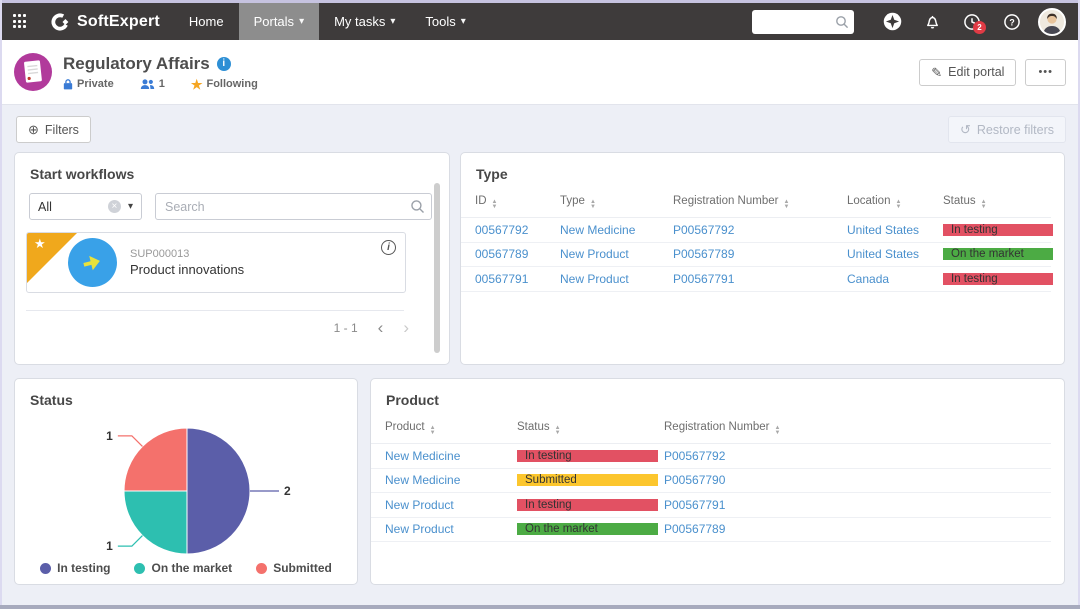 The width and height of the screenshot is (1080, 609). Describe the element at coordinates (33, 129) in the screenshot. I see `plus-circle-icon: ⊕` at that location.